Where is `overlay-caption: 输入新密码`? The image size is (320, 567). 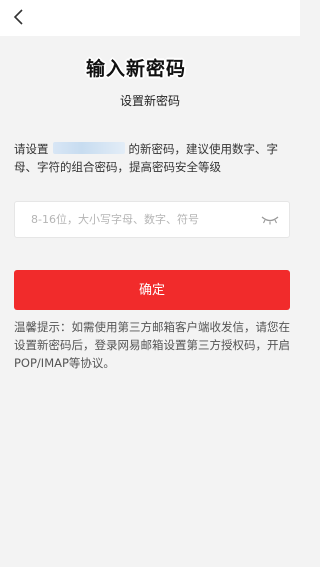 overlay-caption: 输入新密码 is located at coordinates (135, 69).